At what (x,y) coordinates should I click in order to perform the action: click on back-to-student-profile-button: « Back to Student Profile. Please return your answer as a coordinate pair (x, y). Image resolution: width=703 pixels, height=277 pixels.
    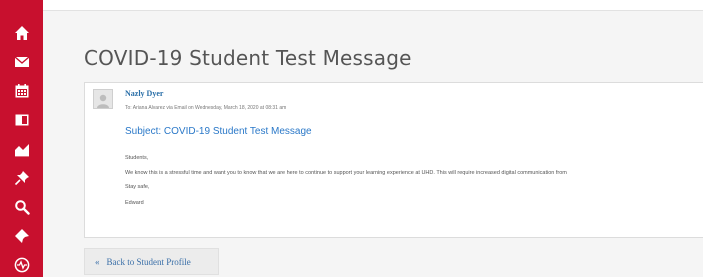
    Looking at the image, I should click on (151, 261).